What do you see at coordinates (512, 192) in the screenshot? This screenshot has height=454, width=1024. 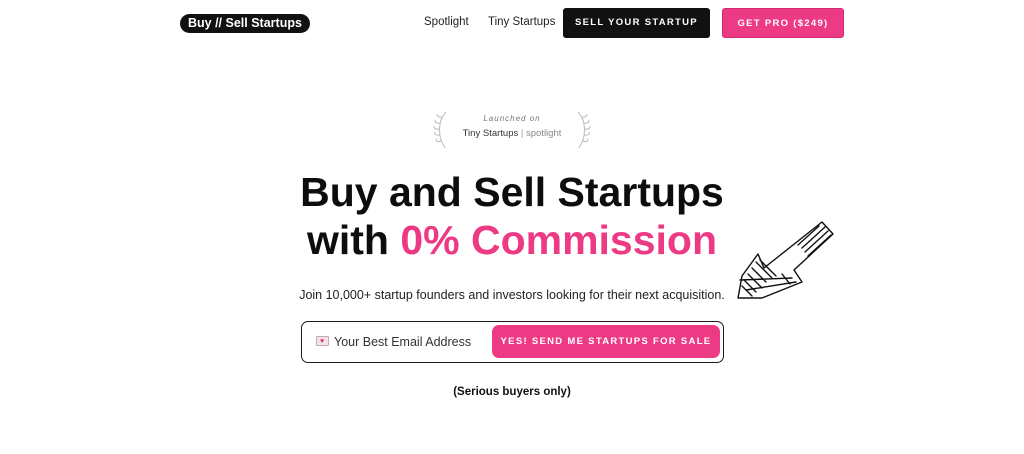 I see `headline-line1: Buy and Sell Startups` at bounding box center [512, 192].